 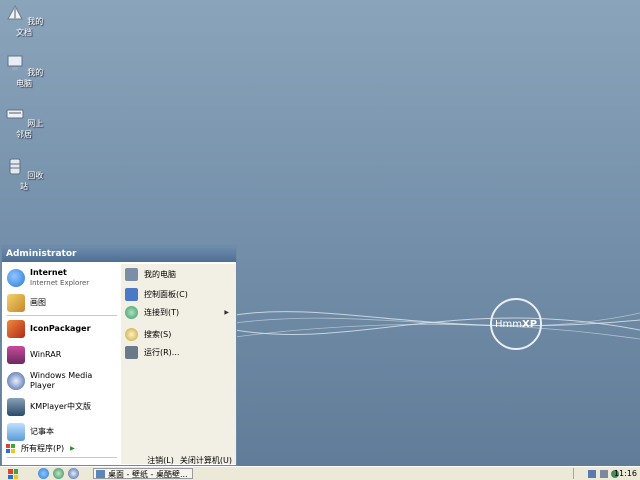 I want to click on network-places-icon, so click(x=15, y=114).